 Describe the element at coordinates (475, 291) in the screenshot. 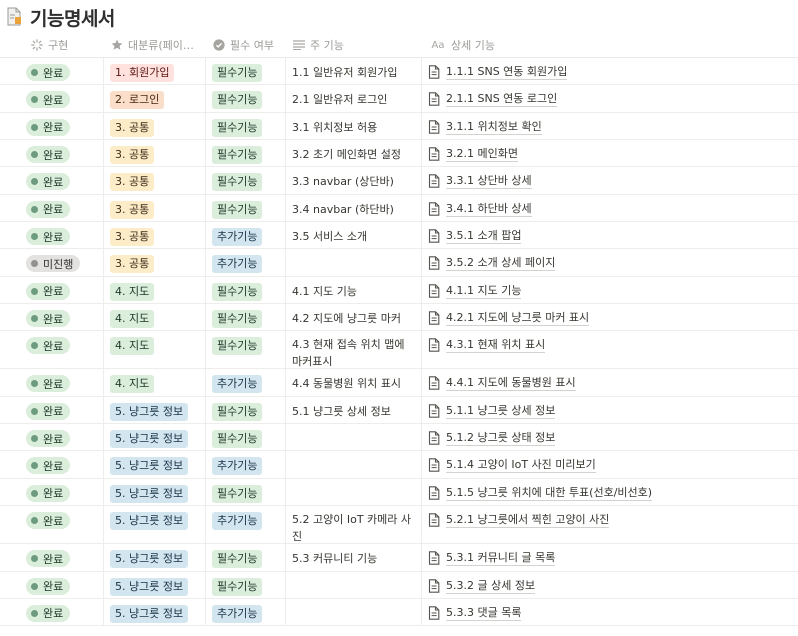

I see `detail-page-link: 4.1.1 지도 기능` at that location.